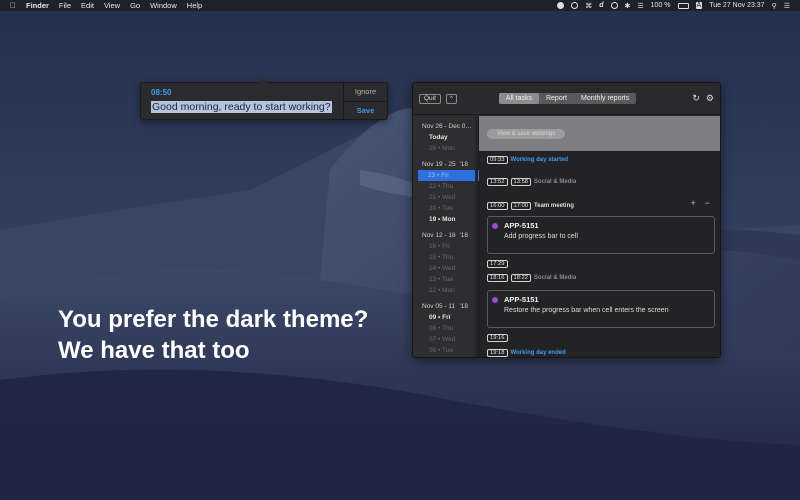 The width and height of the screenshot is (800, 500). What do you see at coordinates (451, 98) in the screenshot?
I see `collapse-button: ^` at bounding box center [451, 98].